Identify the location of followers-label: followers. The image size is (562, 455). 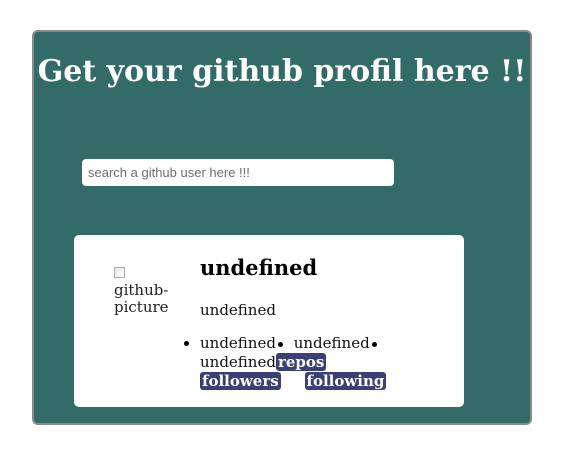
(240, 381).